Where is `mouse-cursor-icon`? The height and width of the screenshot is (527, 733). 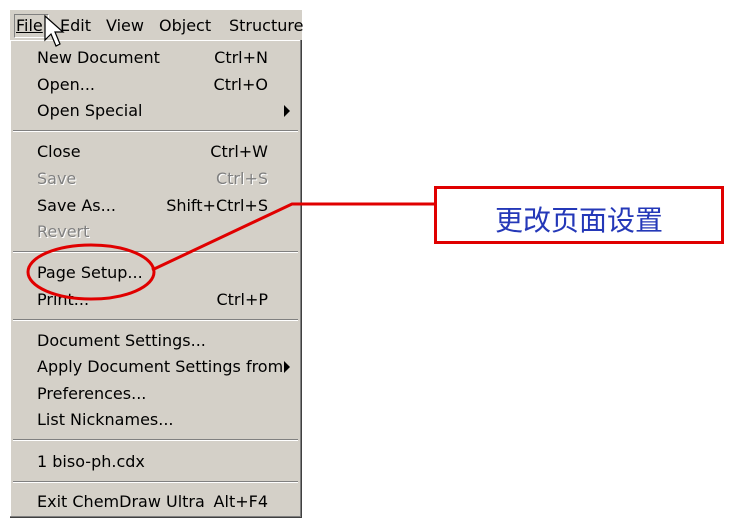 mouse-cursor-icon is located at coordinates (54, 30).